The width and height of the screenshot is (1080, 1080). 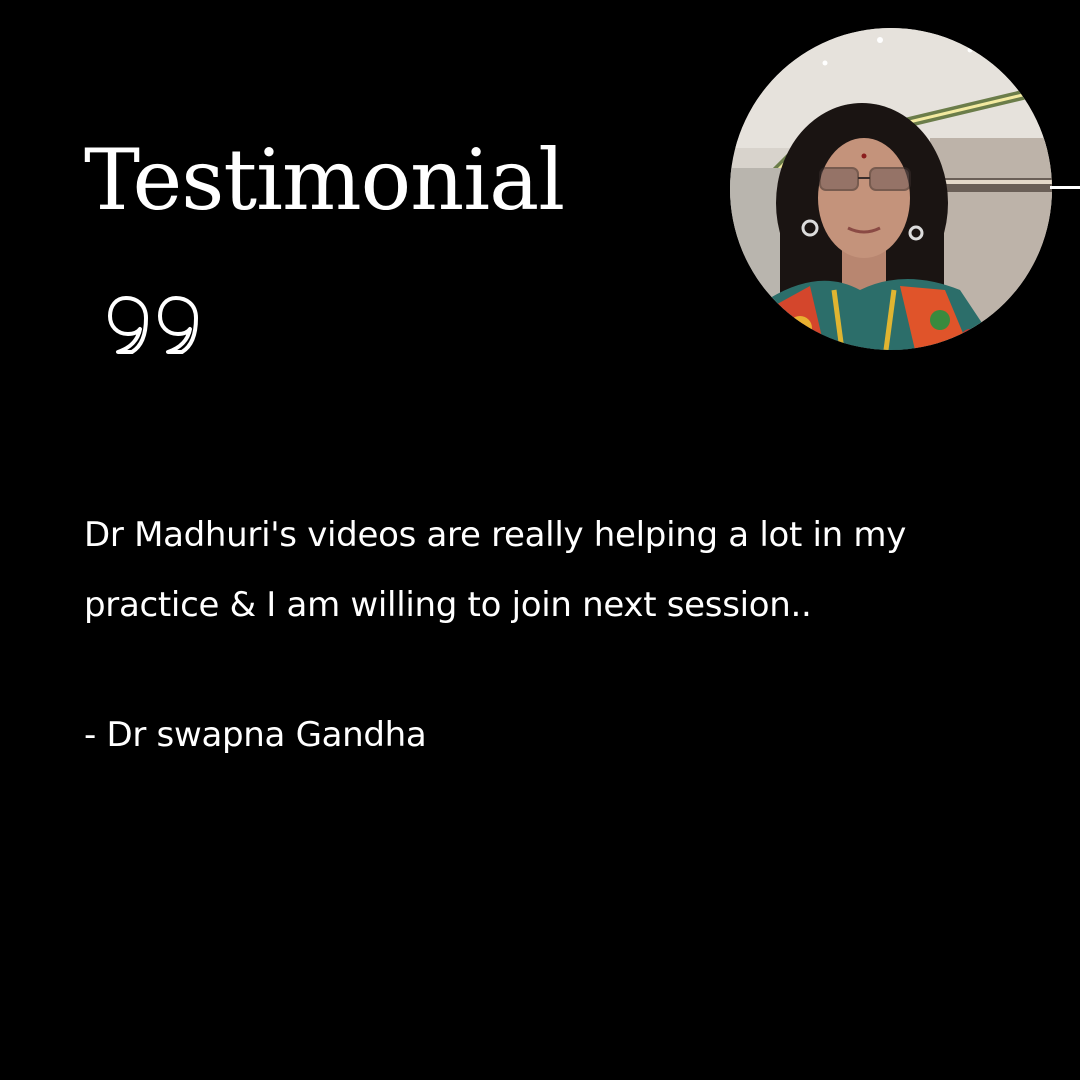 I want to click on testimonial-author: - Dr swapna Gandha, so click(x=255, y=735).